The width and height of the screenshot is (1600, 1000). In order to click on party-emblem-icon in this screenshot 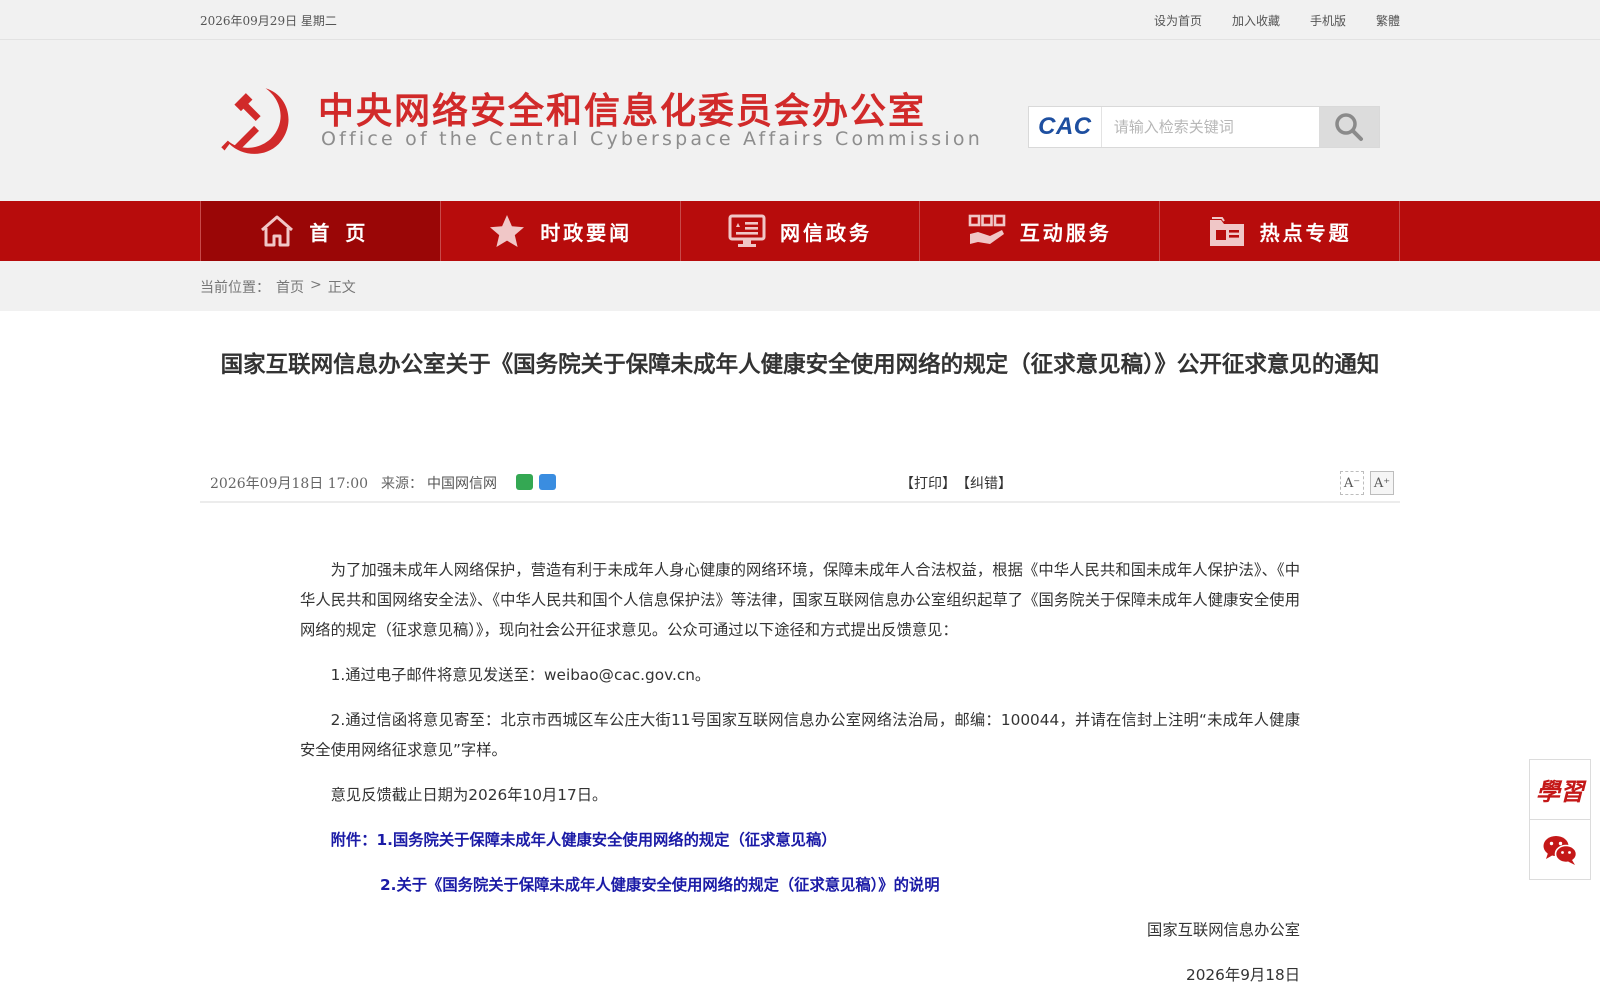, I will do `click(255, 121)`.